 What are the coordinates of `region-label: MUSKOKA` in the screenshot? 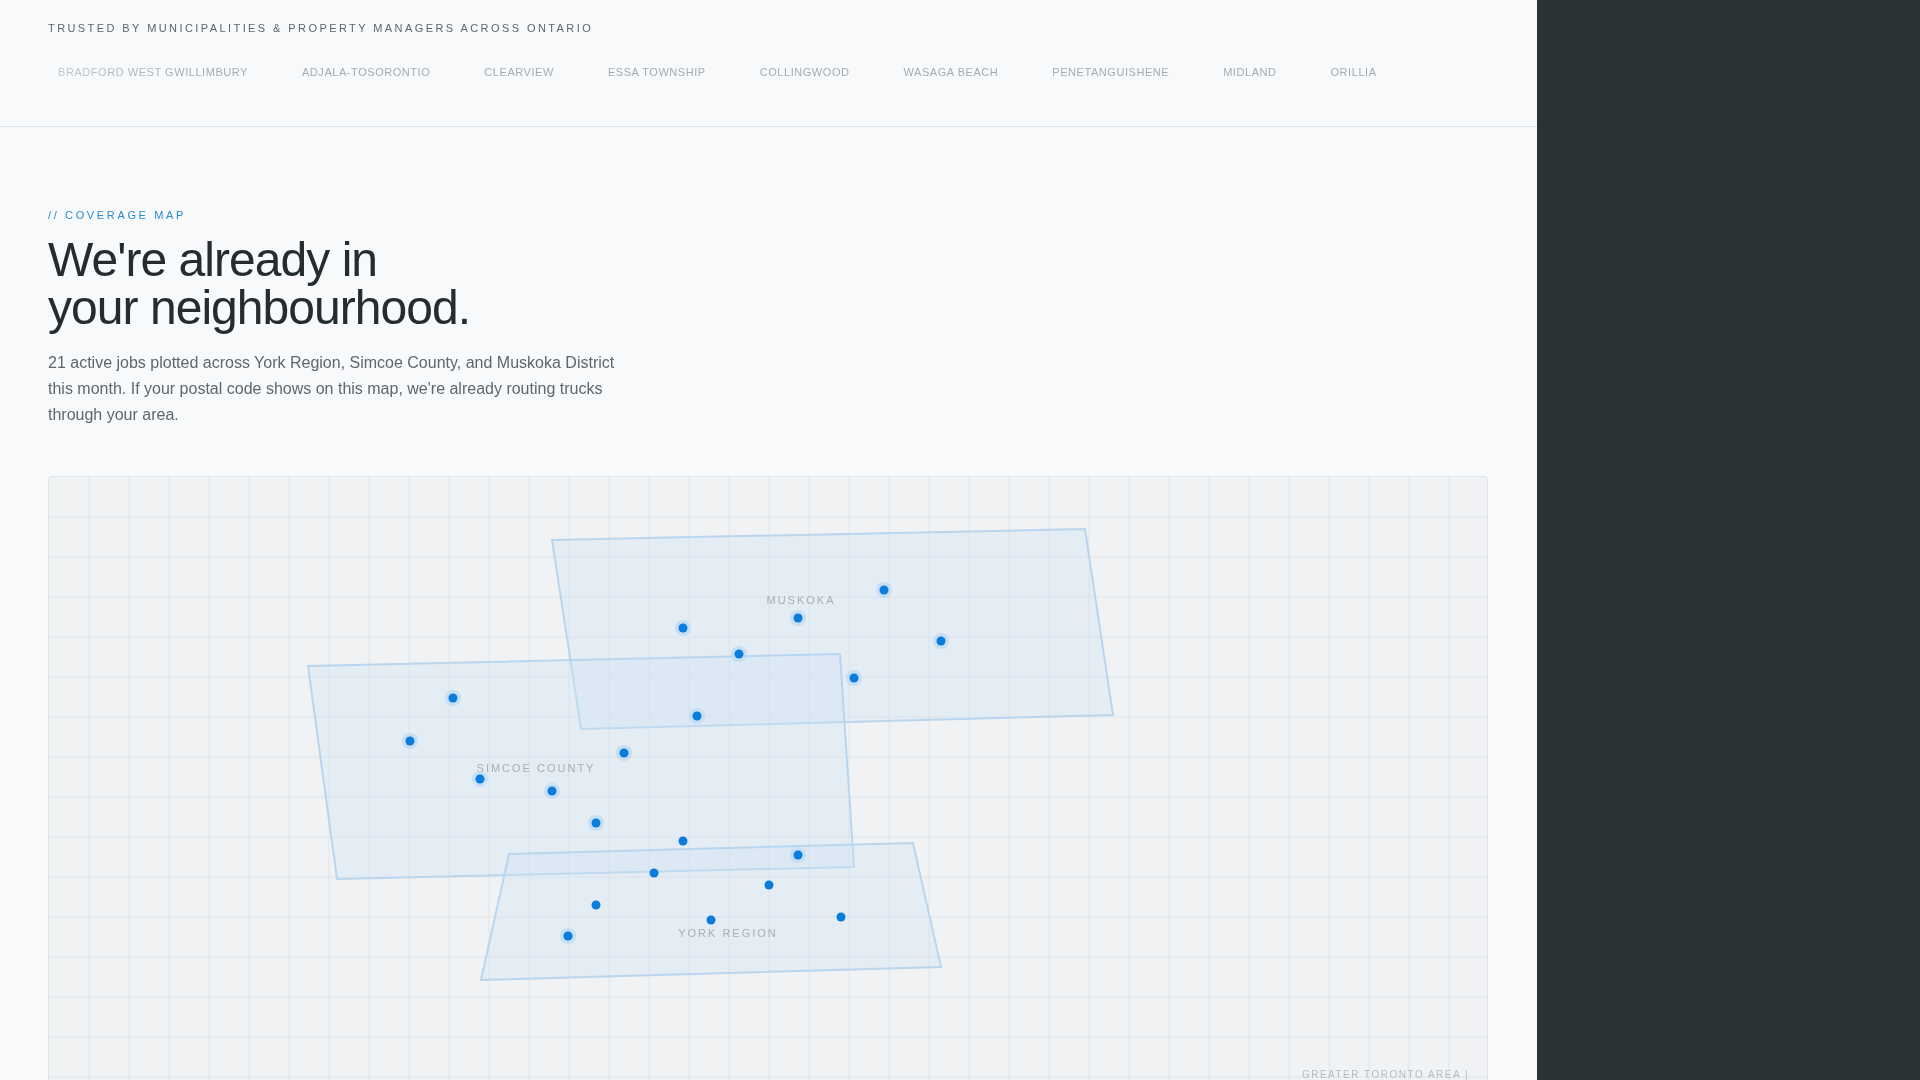 It's located at (801, 599).